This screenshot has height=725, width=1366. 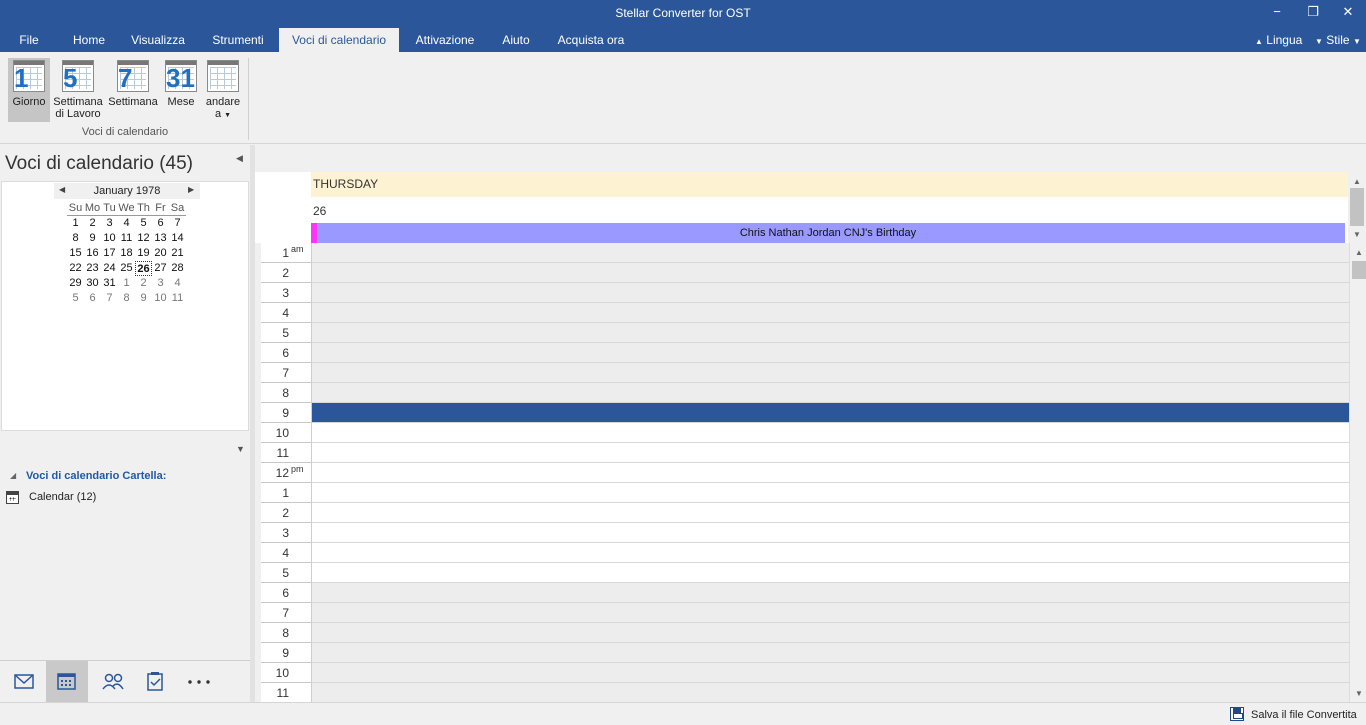 What do you see at coordinates (160, 238) in the screenshot?
I see `mini-calendar-day: 13` at bounding box center [160, 238].